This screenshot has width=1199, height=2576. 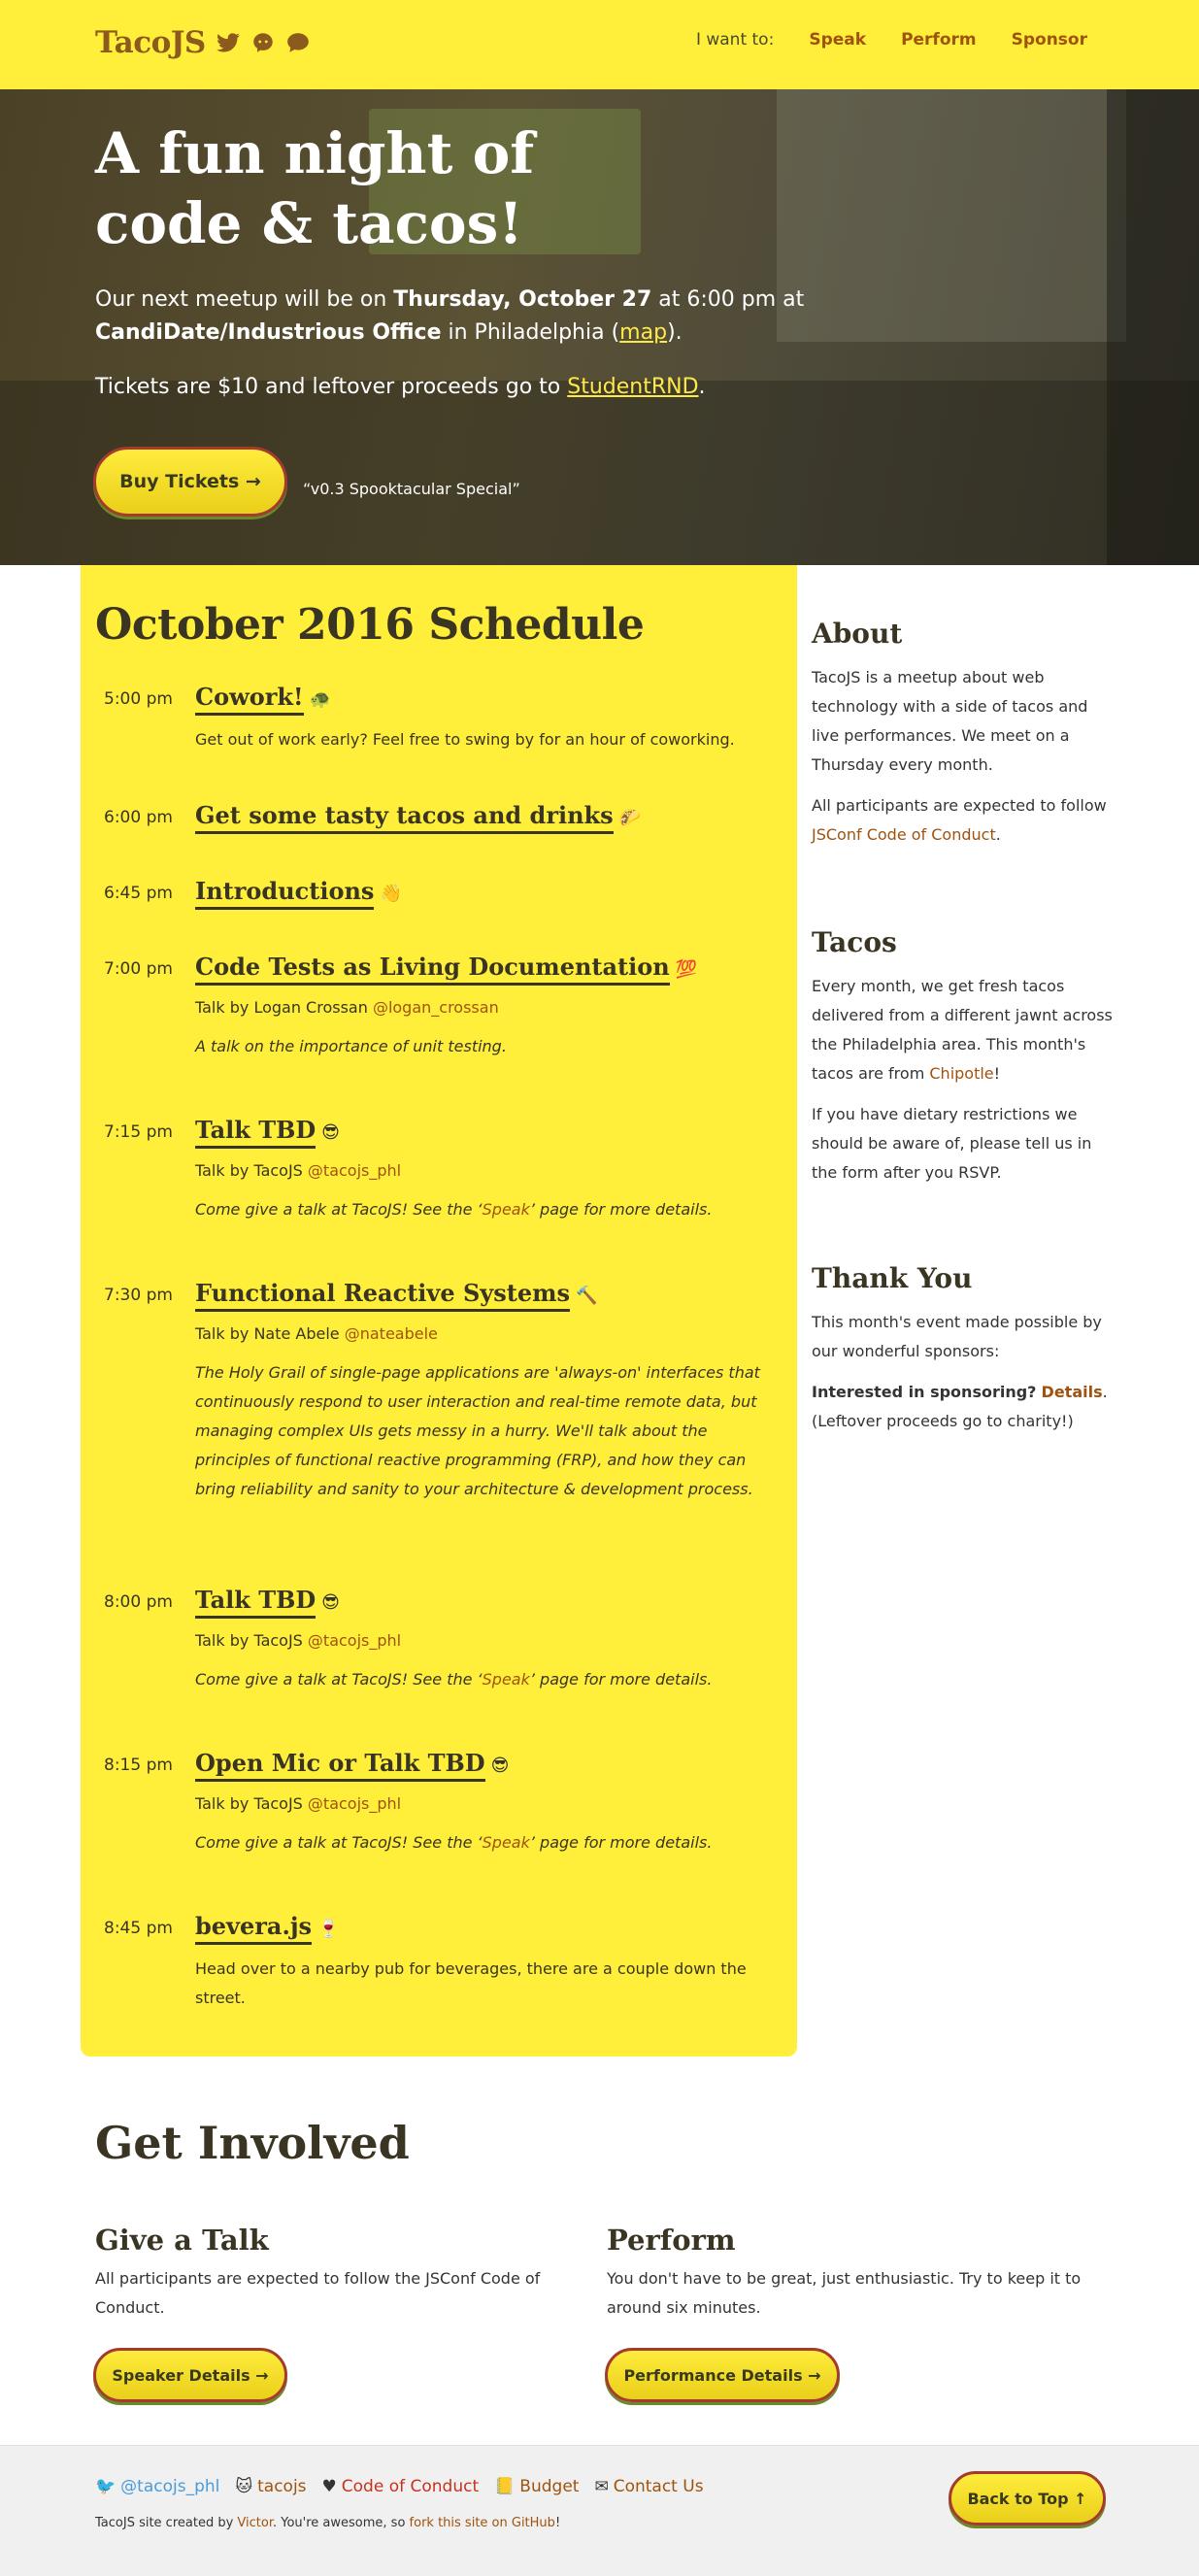 I want to click on event-time: 8:00 pm, so click(x=138, y=1602).